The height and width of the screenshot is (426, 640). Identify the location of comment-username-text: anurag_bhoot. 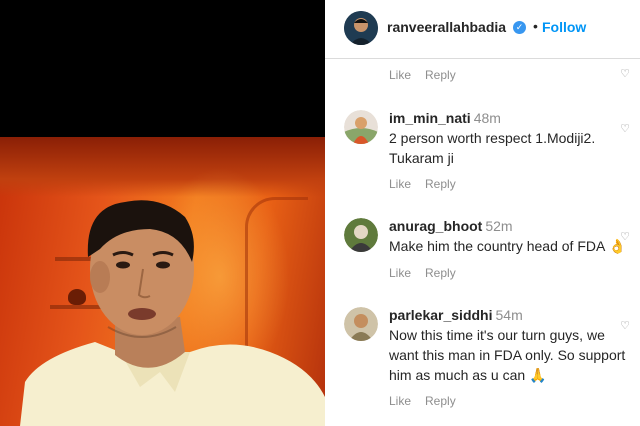
(435, 226).